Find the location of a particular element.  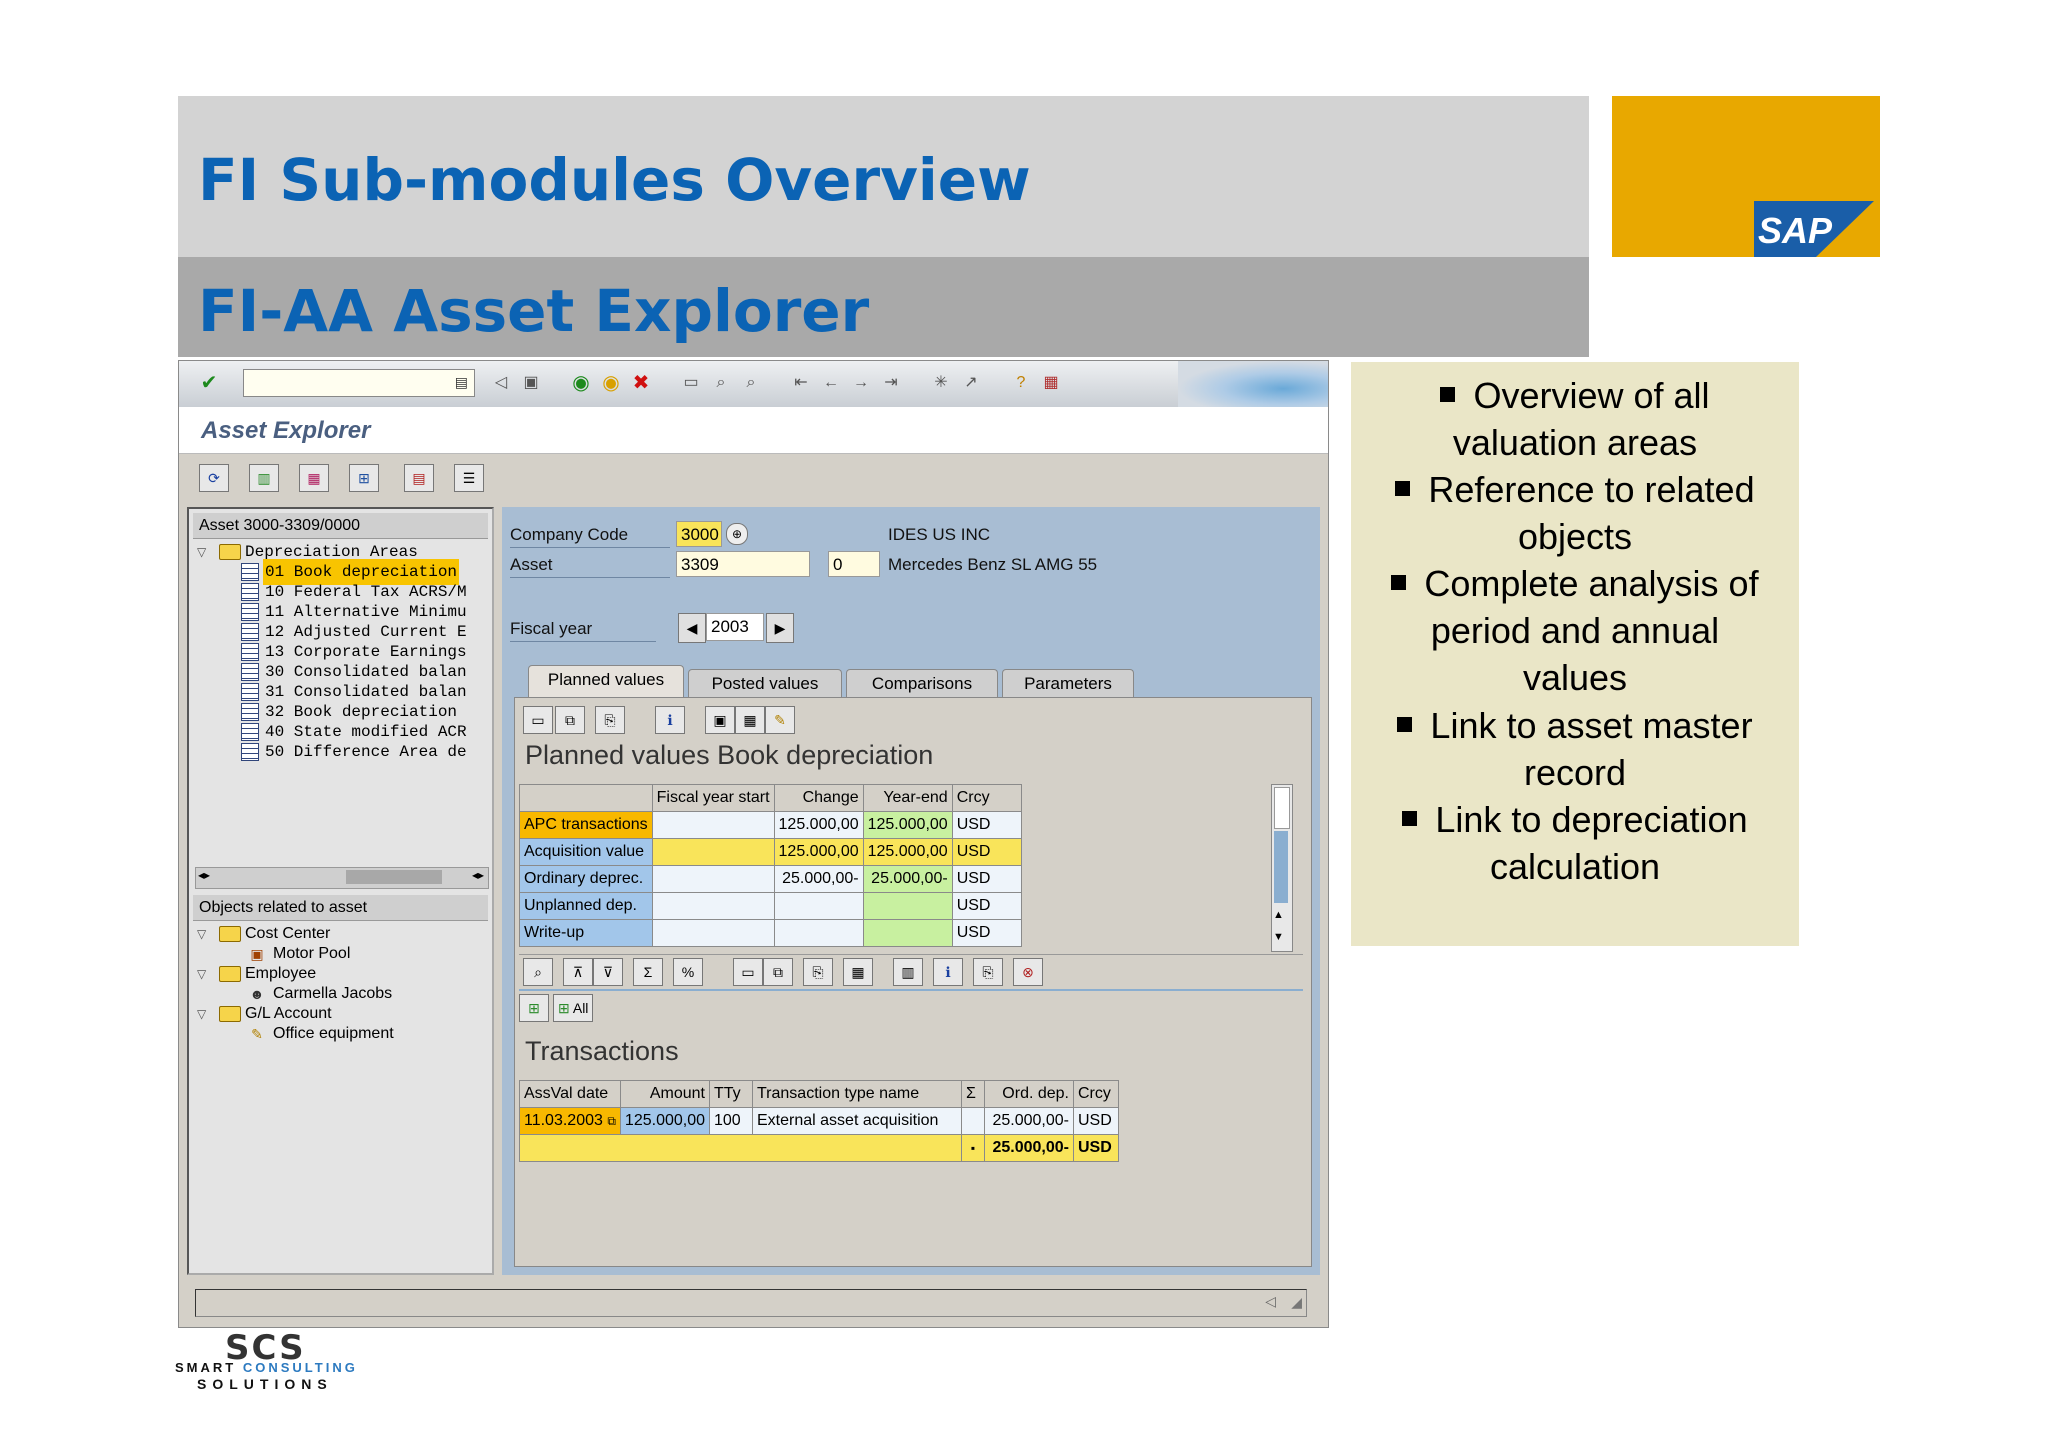

tab-parameters: Parameters is located at coordinates (1068, 683).